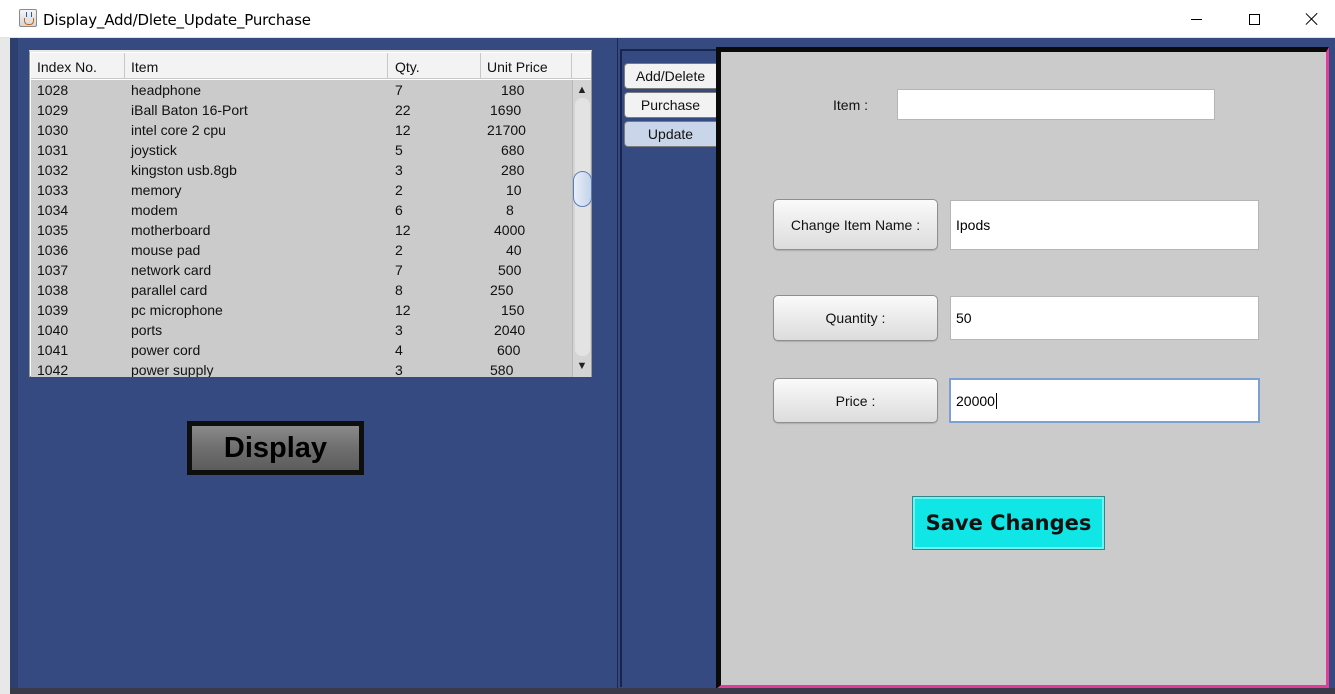 This screenshot has height=694, width=1335. What do you see at coordinates (301, 250) in the screenshot?
I see `table-row: 1036 mouse pad 2 40` at bounding box center [301, 250].